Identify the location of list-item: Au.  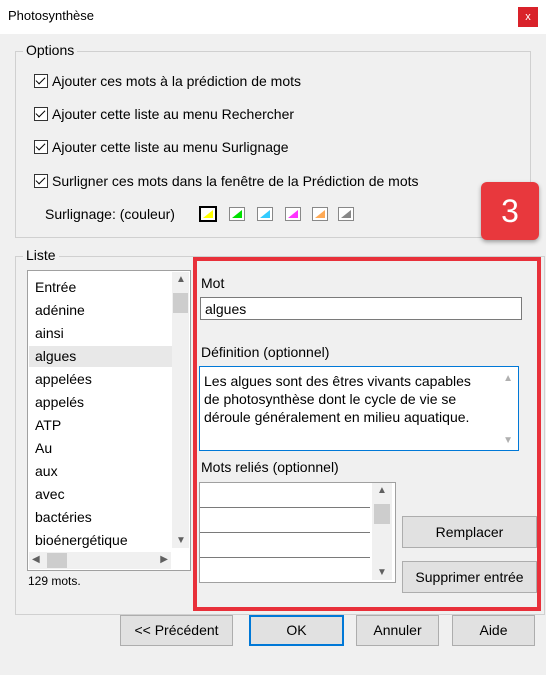
(43, 448).